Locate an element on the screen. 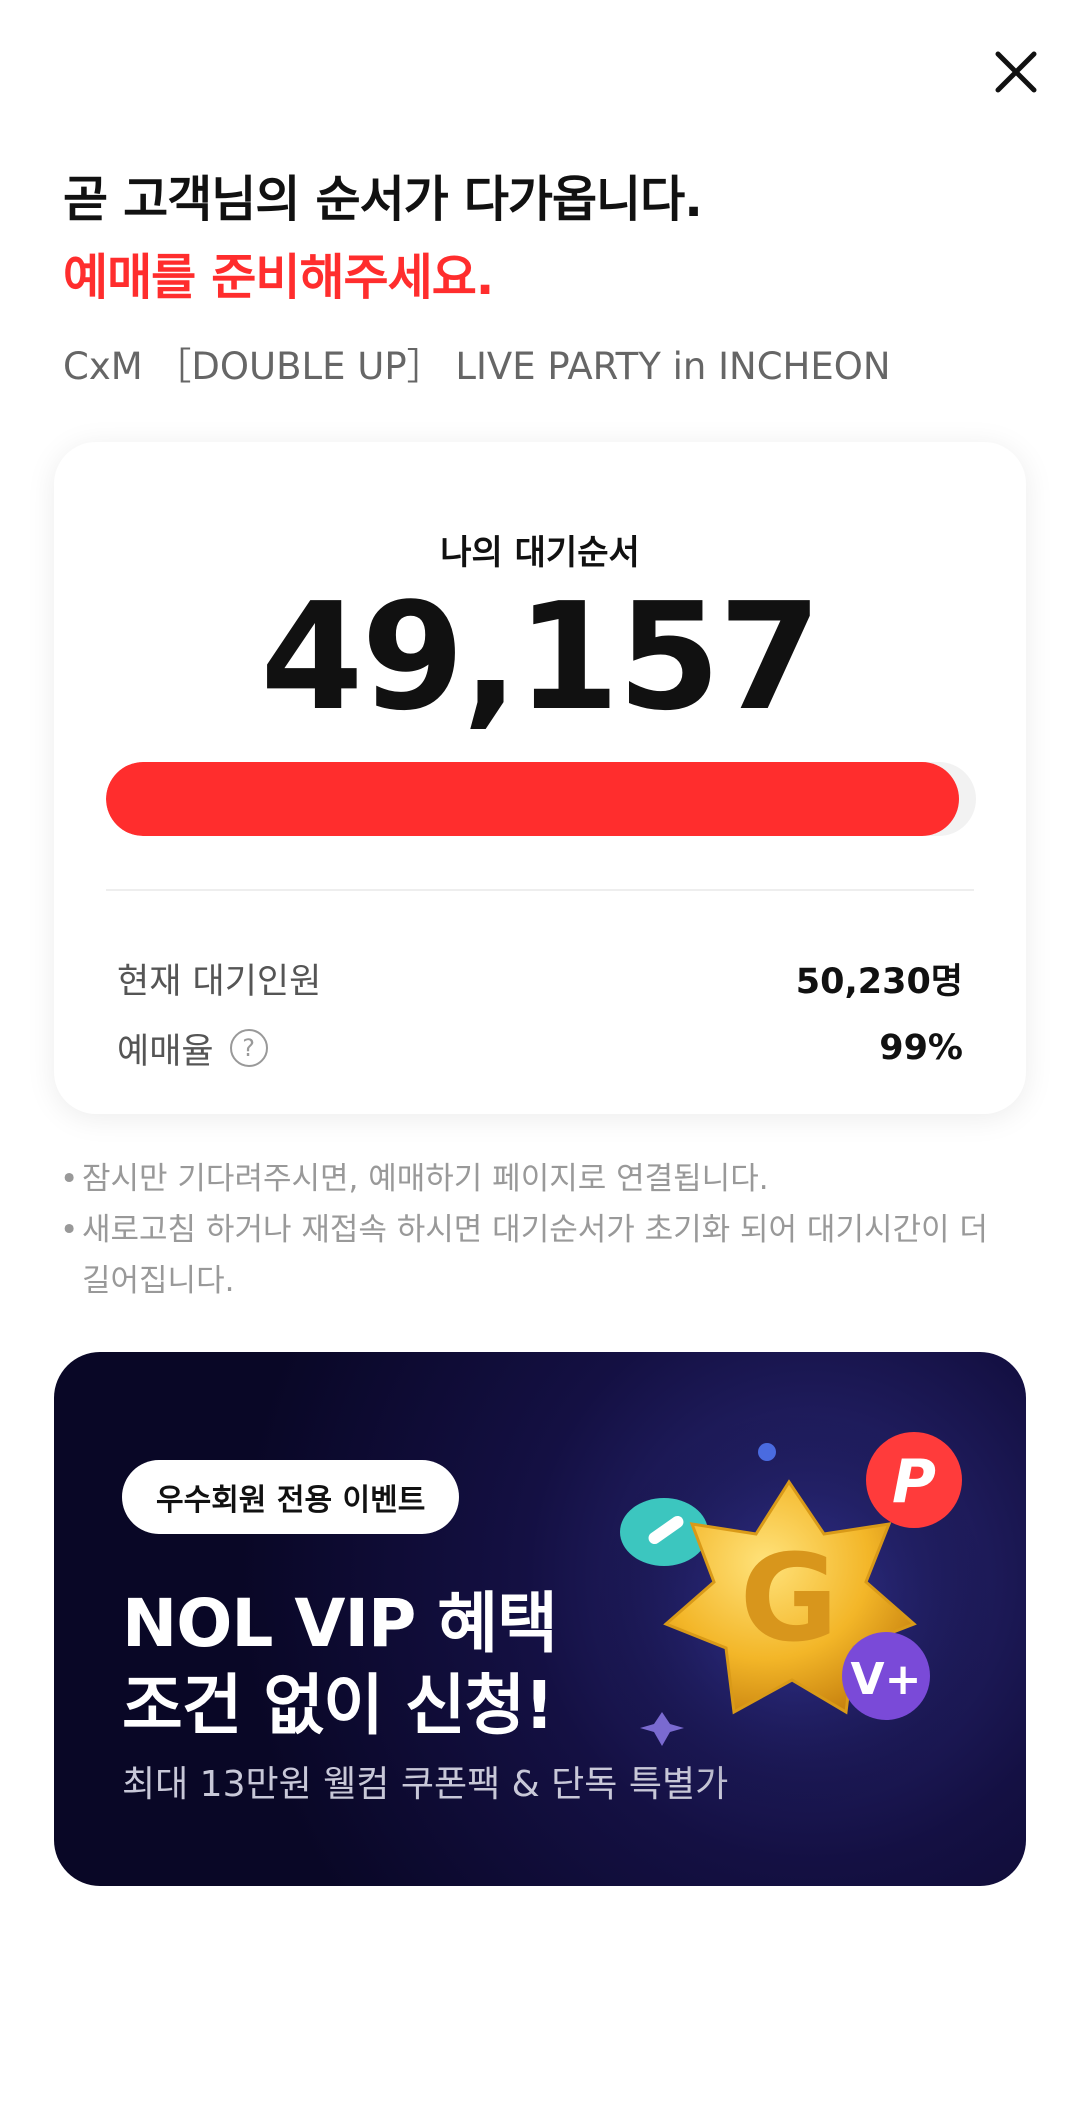  notice-item: • 잠시만 기다려주시면, 예매하기 페이지로 연결됩니다. is located at coordinates (540, 1179).